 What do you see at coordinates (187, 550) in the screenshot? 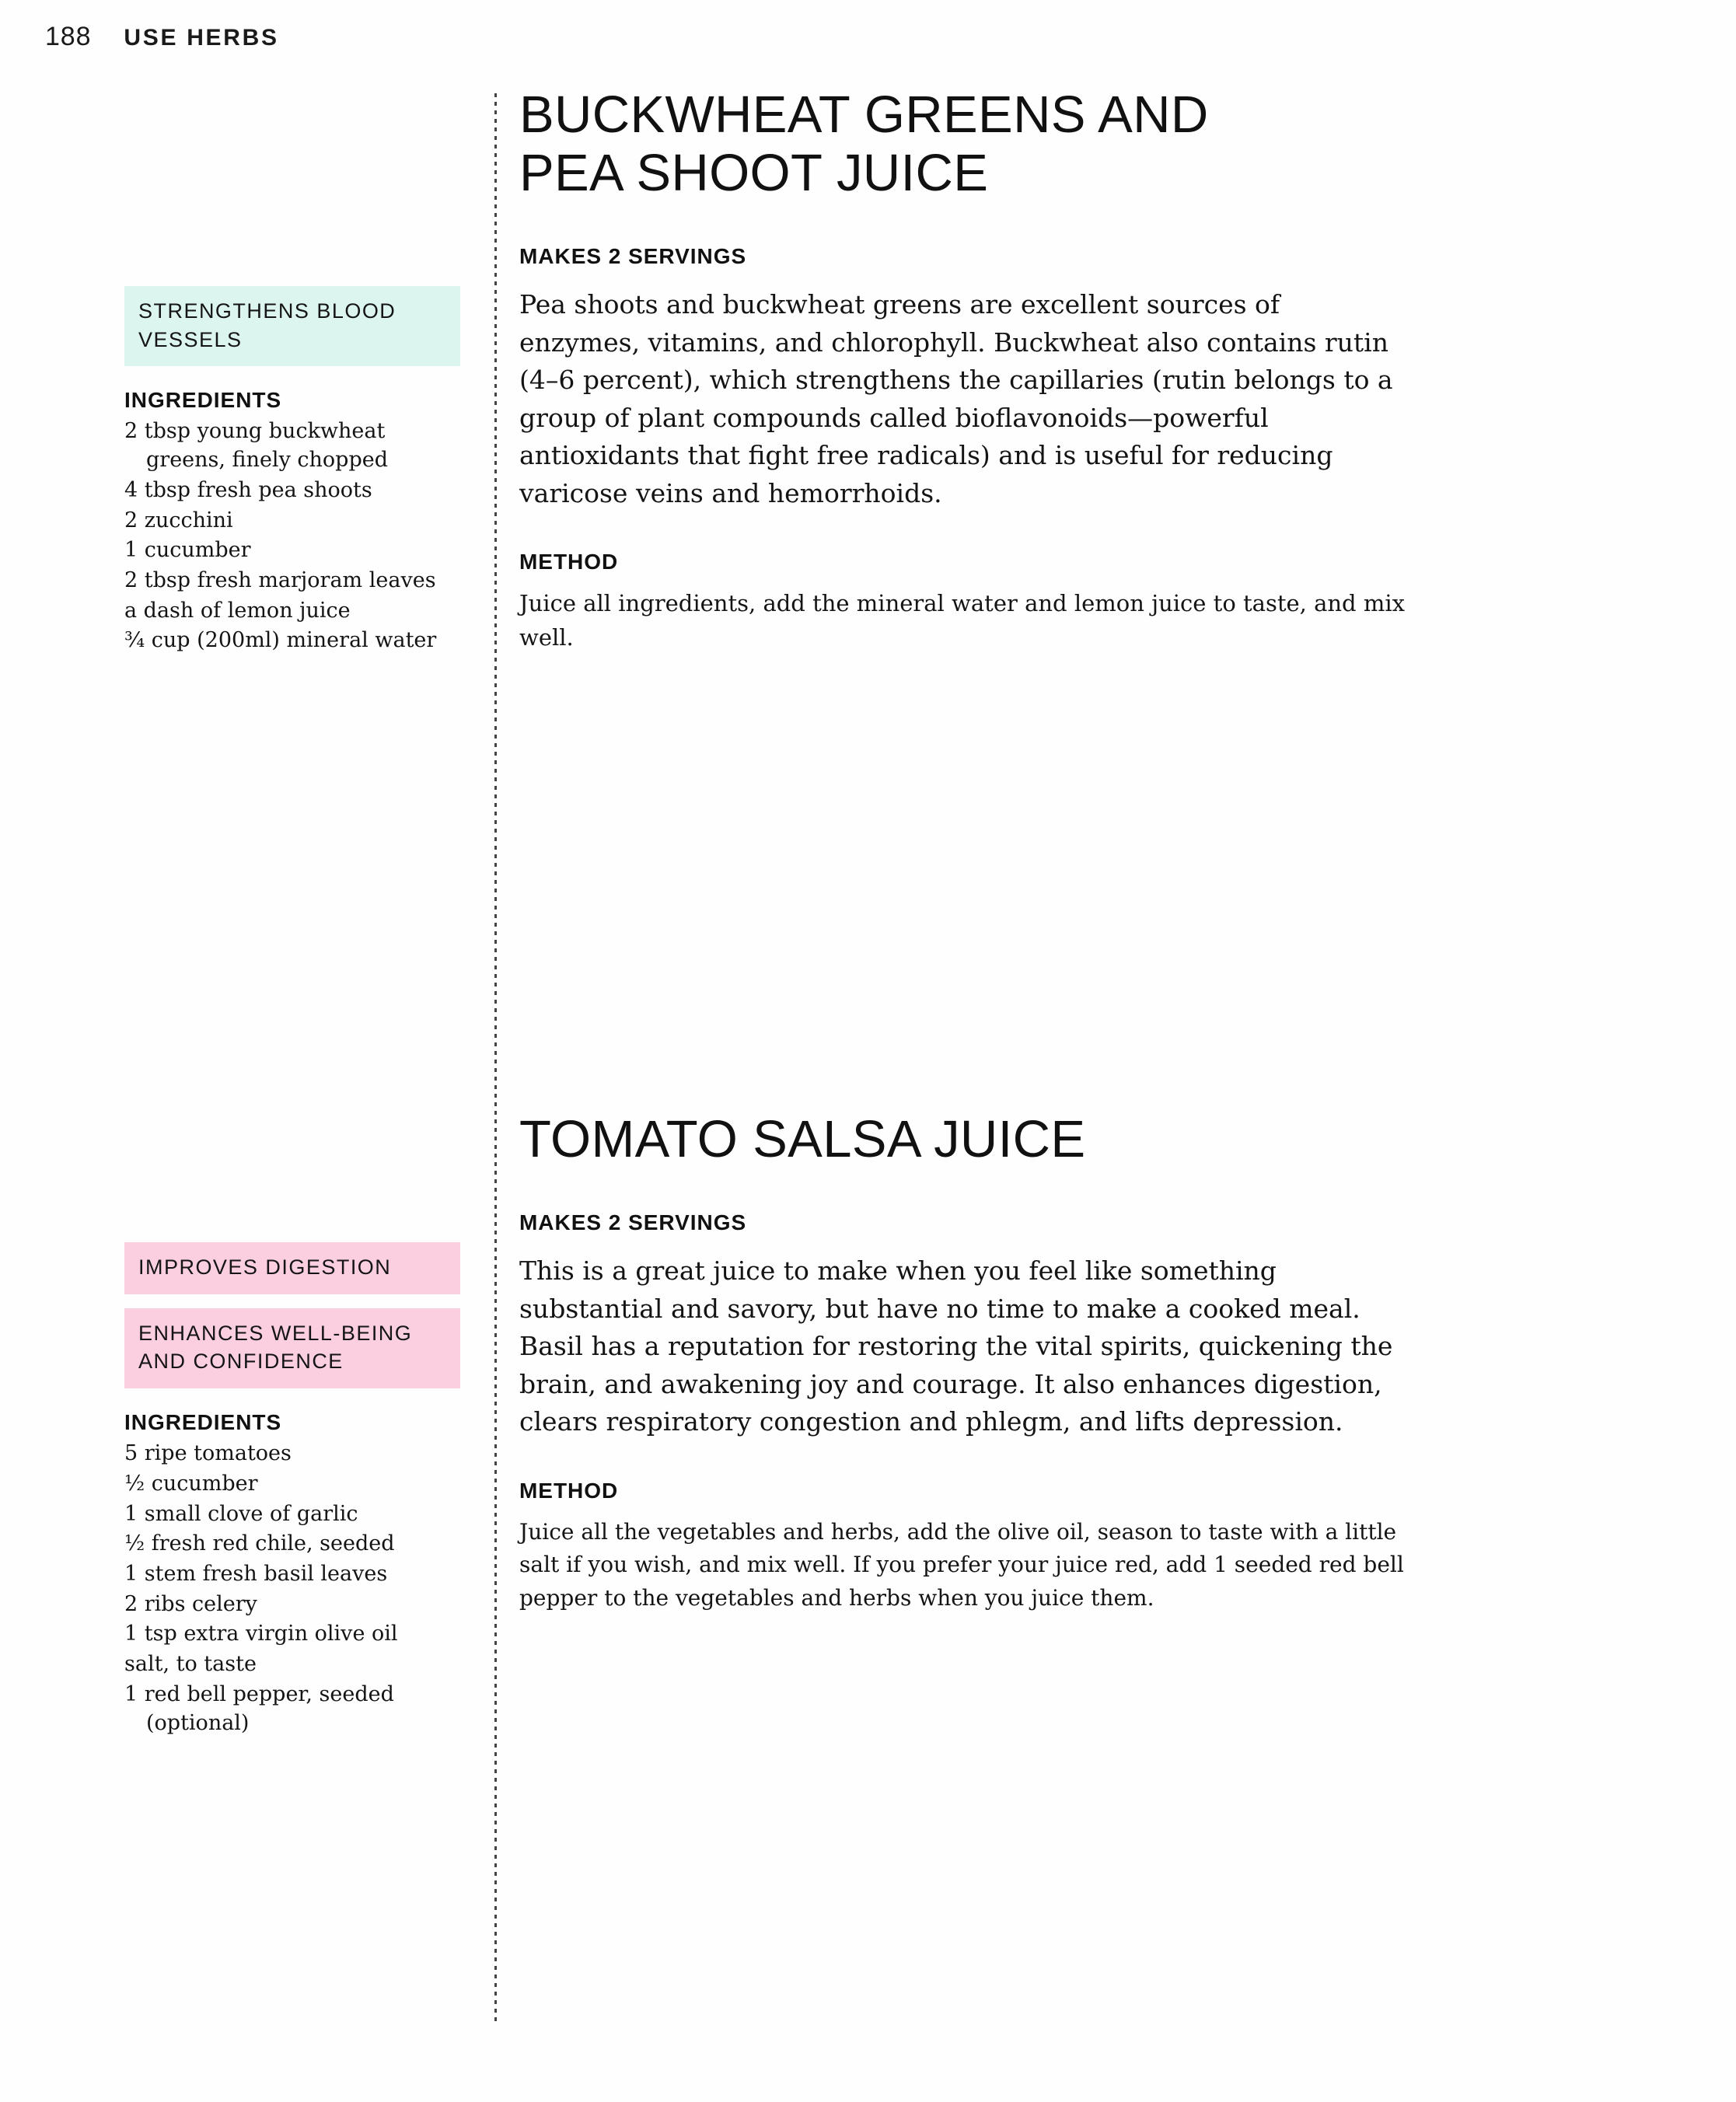
I see `list-item: 1 cucumber` at bounding box center [187, 550].